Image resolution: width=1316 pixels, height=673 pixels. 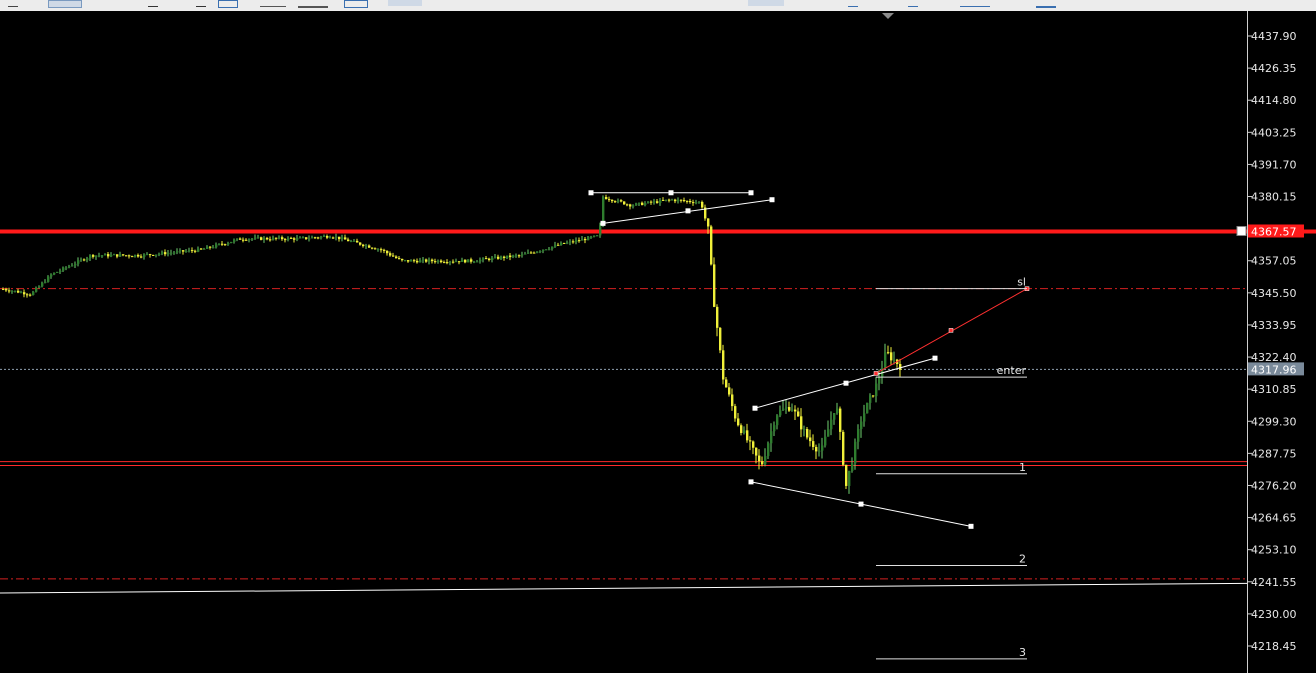 What do you see at coordinates (1241, 230) in the screenshot?
I see `line-anchor-handle` at bounding box center [1241, 230].